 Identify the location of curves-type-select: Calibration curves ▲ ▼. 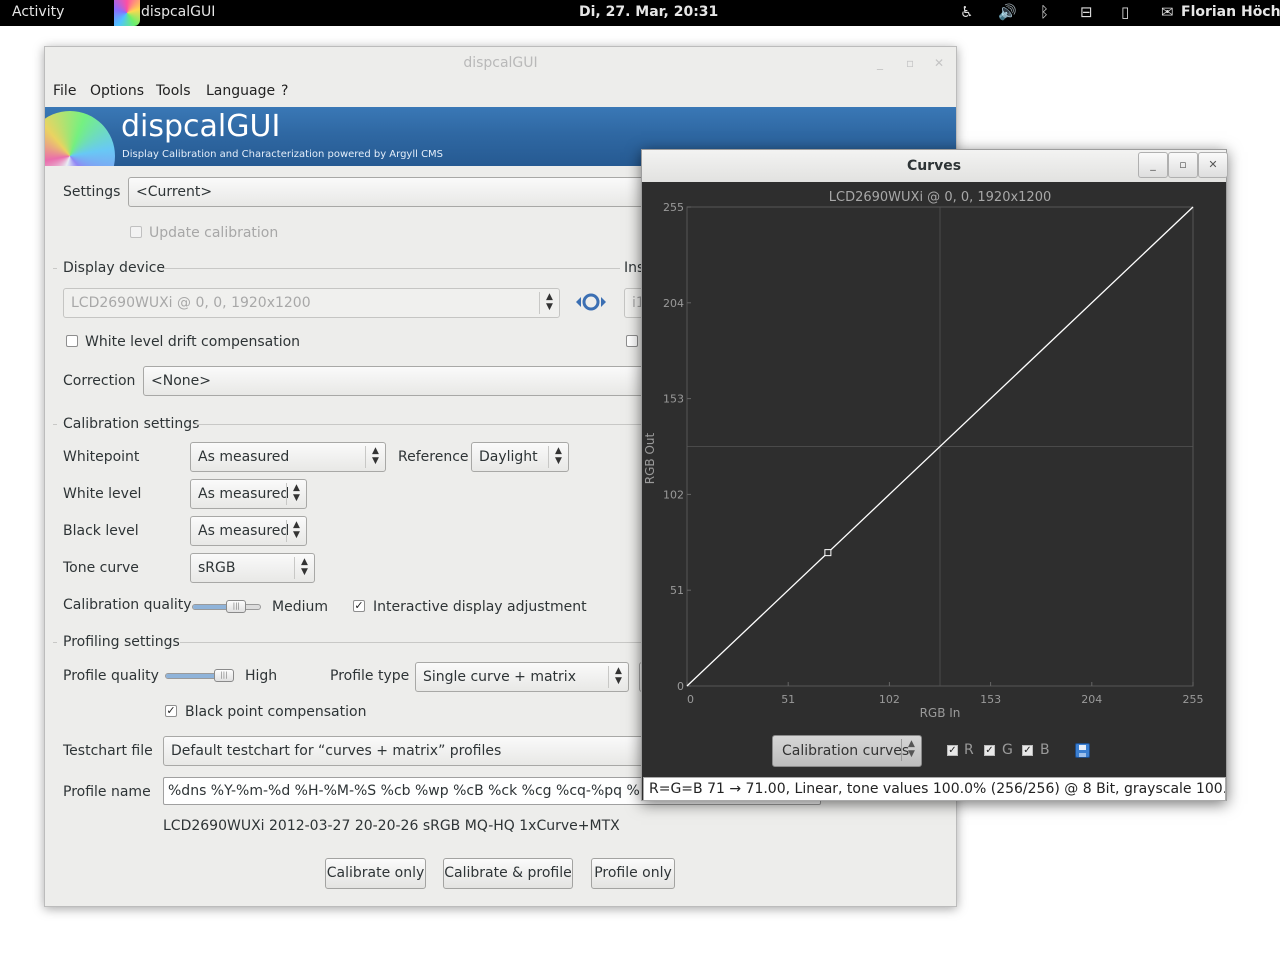
(847, 751).